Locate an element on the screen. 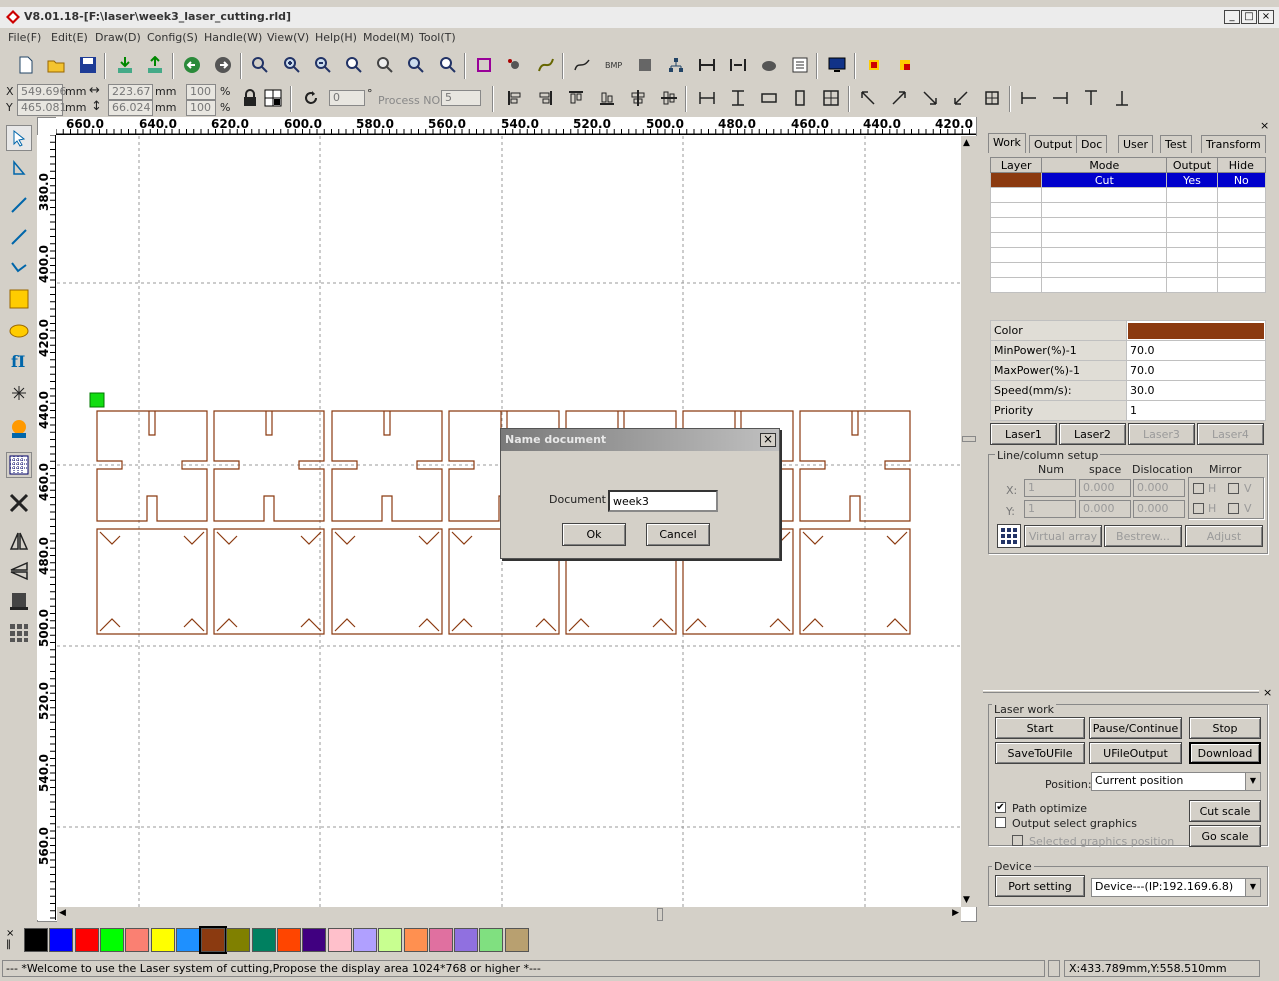 Image resolution: width=1279 pixels, height=981 pixels. open-folder-icon is located at coordinates (56, 65).